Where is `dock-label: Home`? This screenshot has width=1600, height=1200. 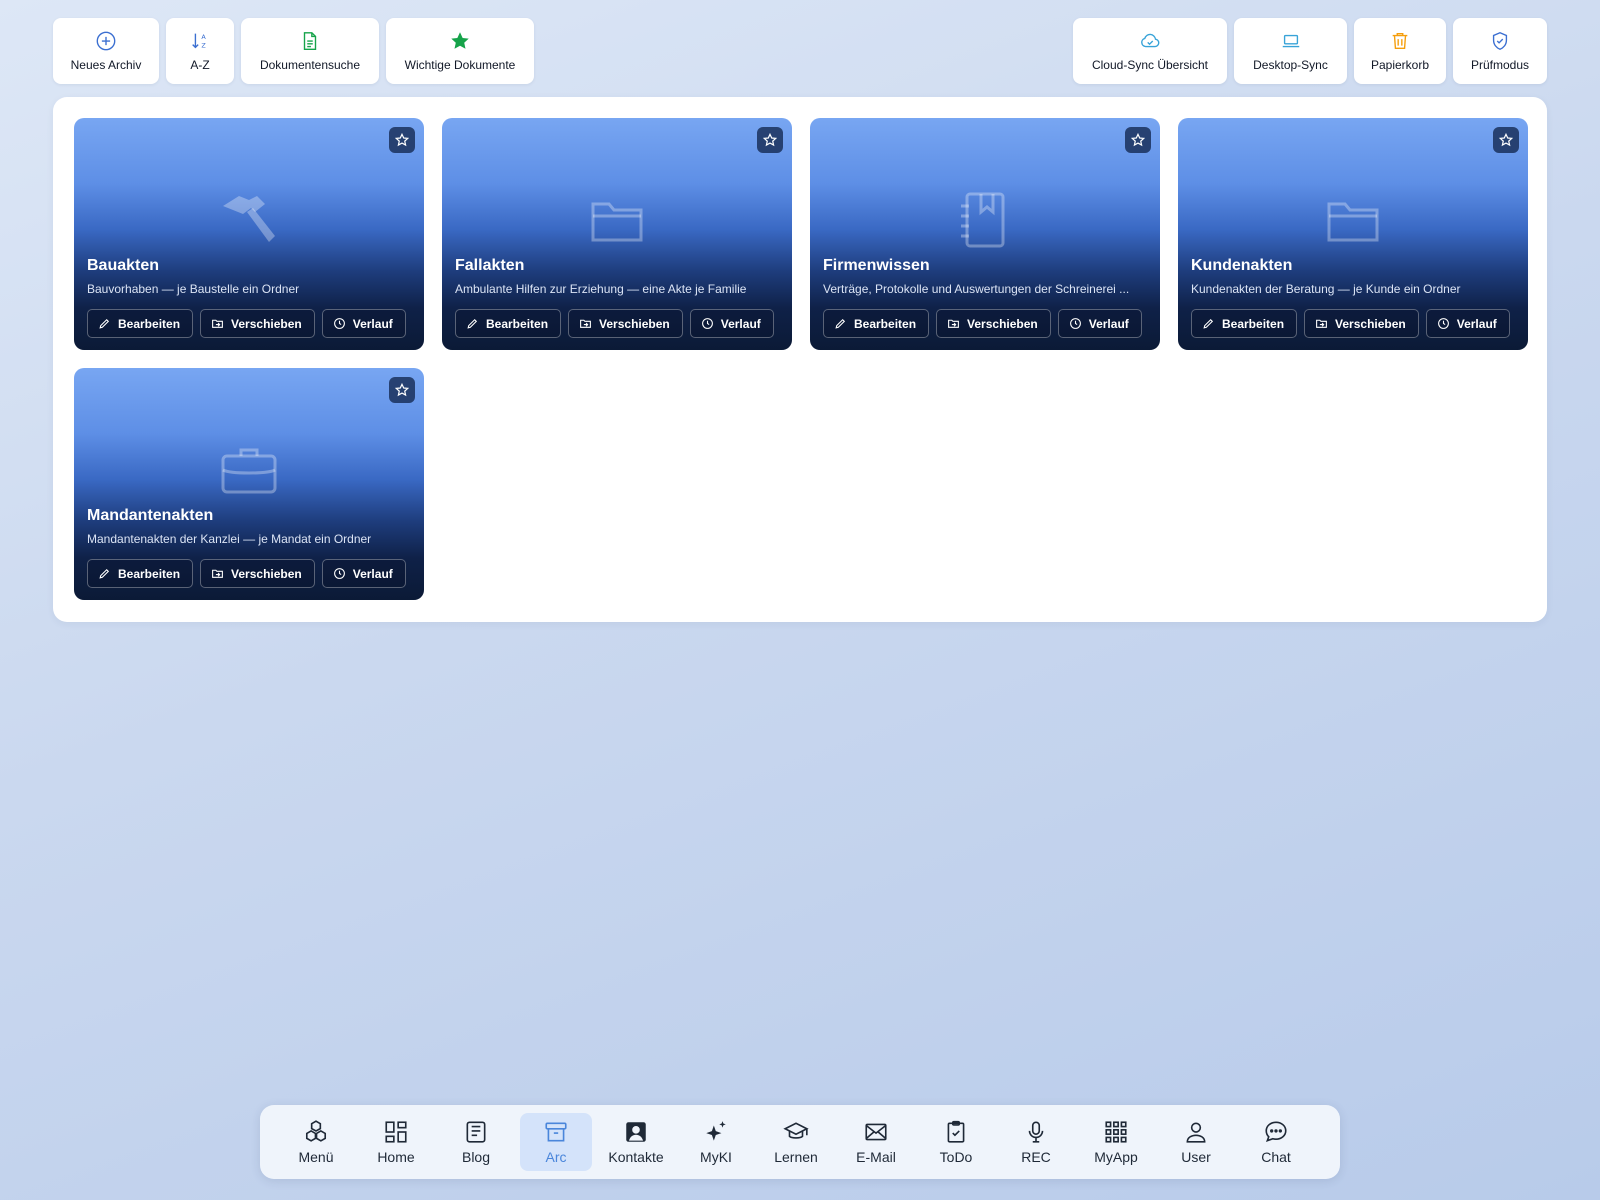 dock-label: Home is located at coordinates (396, 1157).